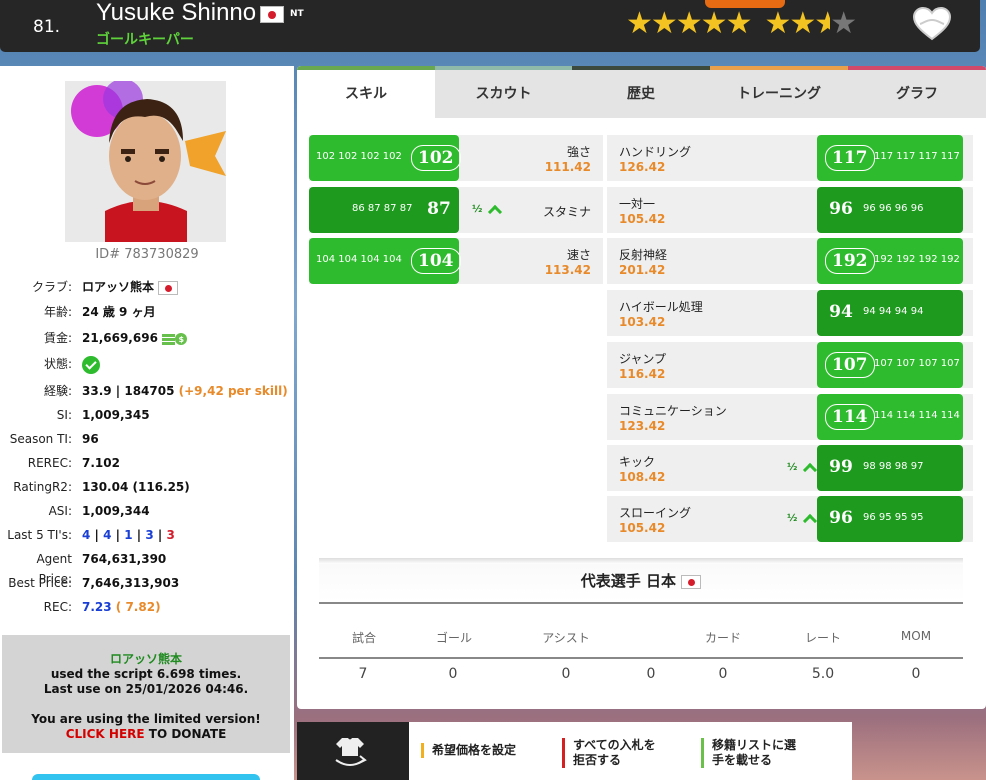 This screenshot has width=986, height=780. What do you see at coordinates (147, 415) in the screenshot?
I see `info-si: SI: 1,009,345` at bounding box center [147, 415].